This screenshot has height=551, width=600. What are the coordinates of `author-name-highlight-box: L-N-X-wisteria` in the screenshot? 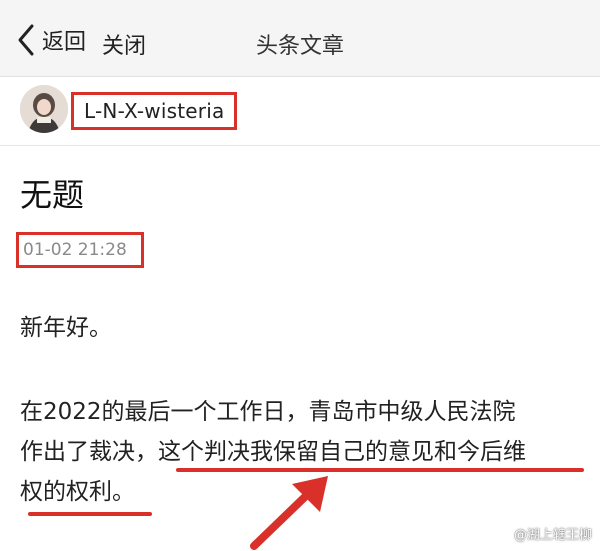 It's located at (154, 111).